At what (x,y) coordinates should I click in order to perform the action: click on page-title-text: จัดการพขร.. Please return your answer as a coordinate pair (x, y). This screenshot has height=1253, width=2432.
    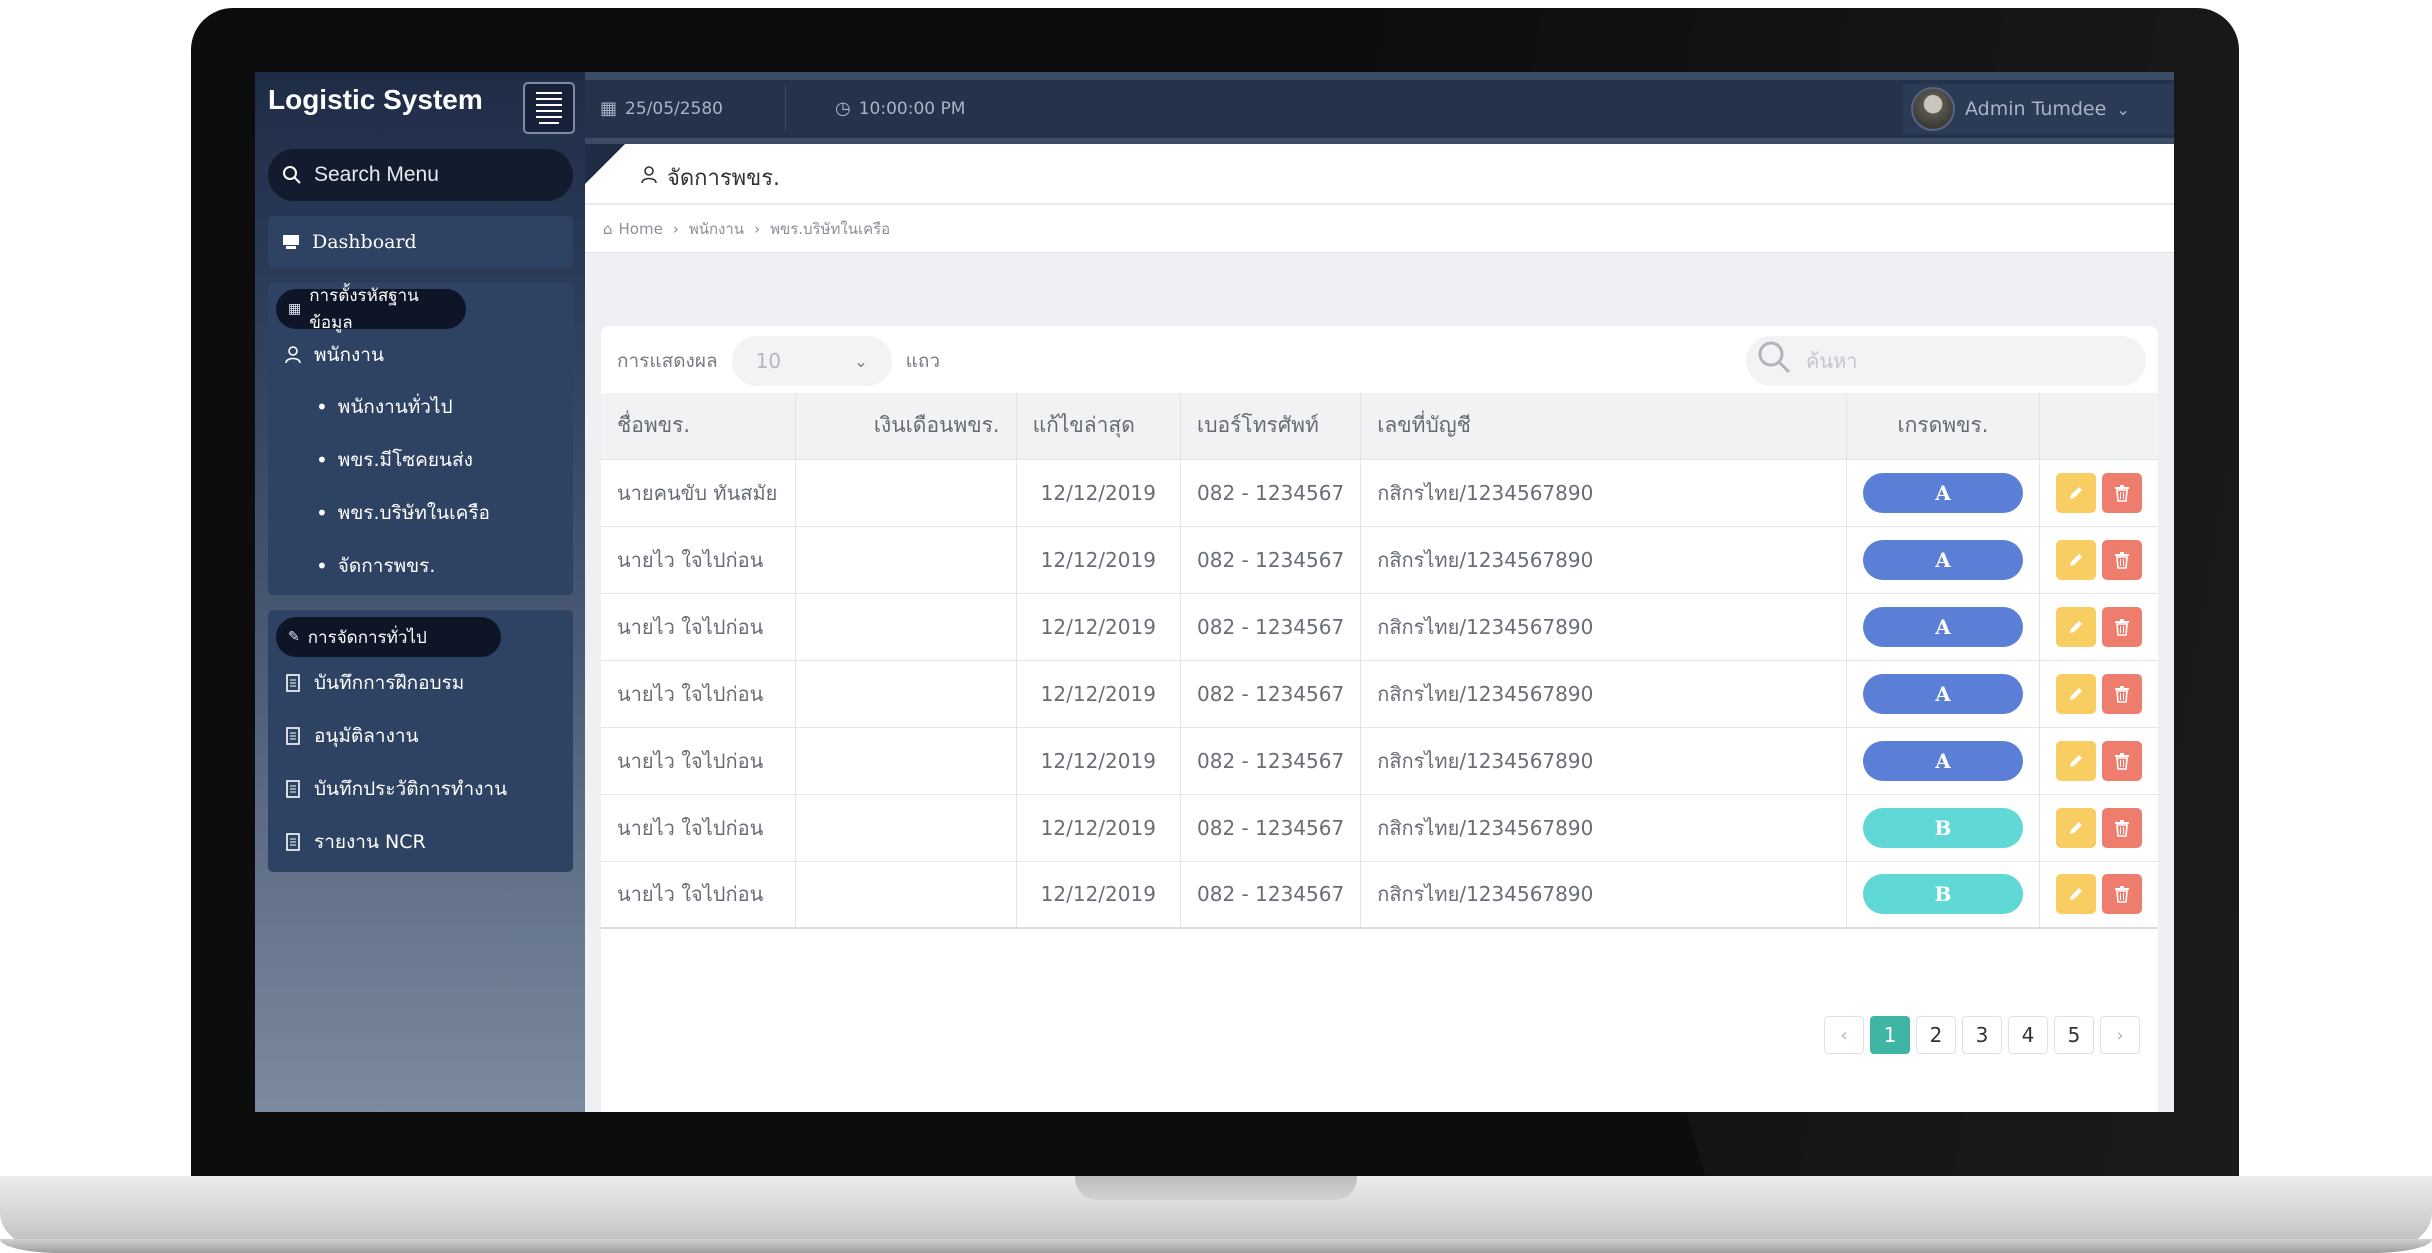
    Looking at the image, I should click on (724, 178).